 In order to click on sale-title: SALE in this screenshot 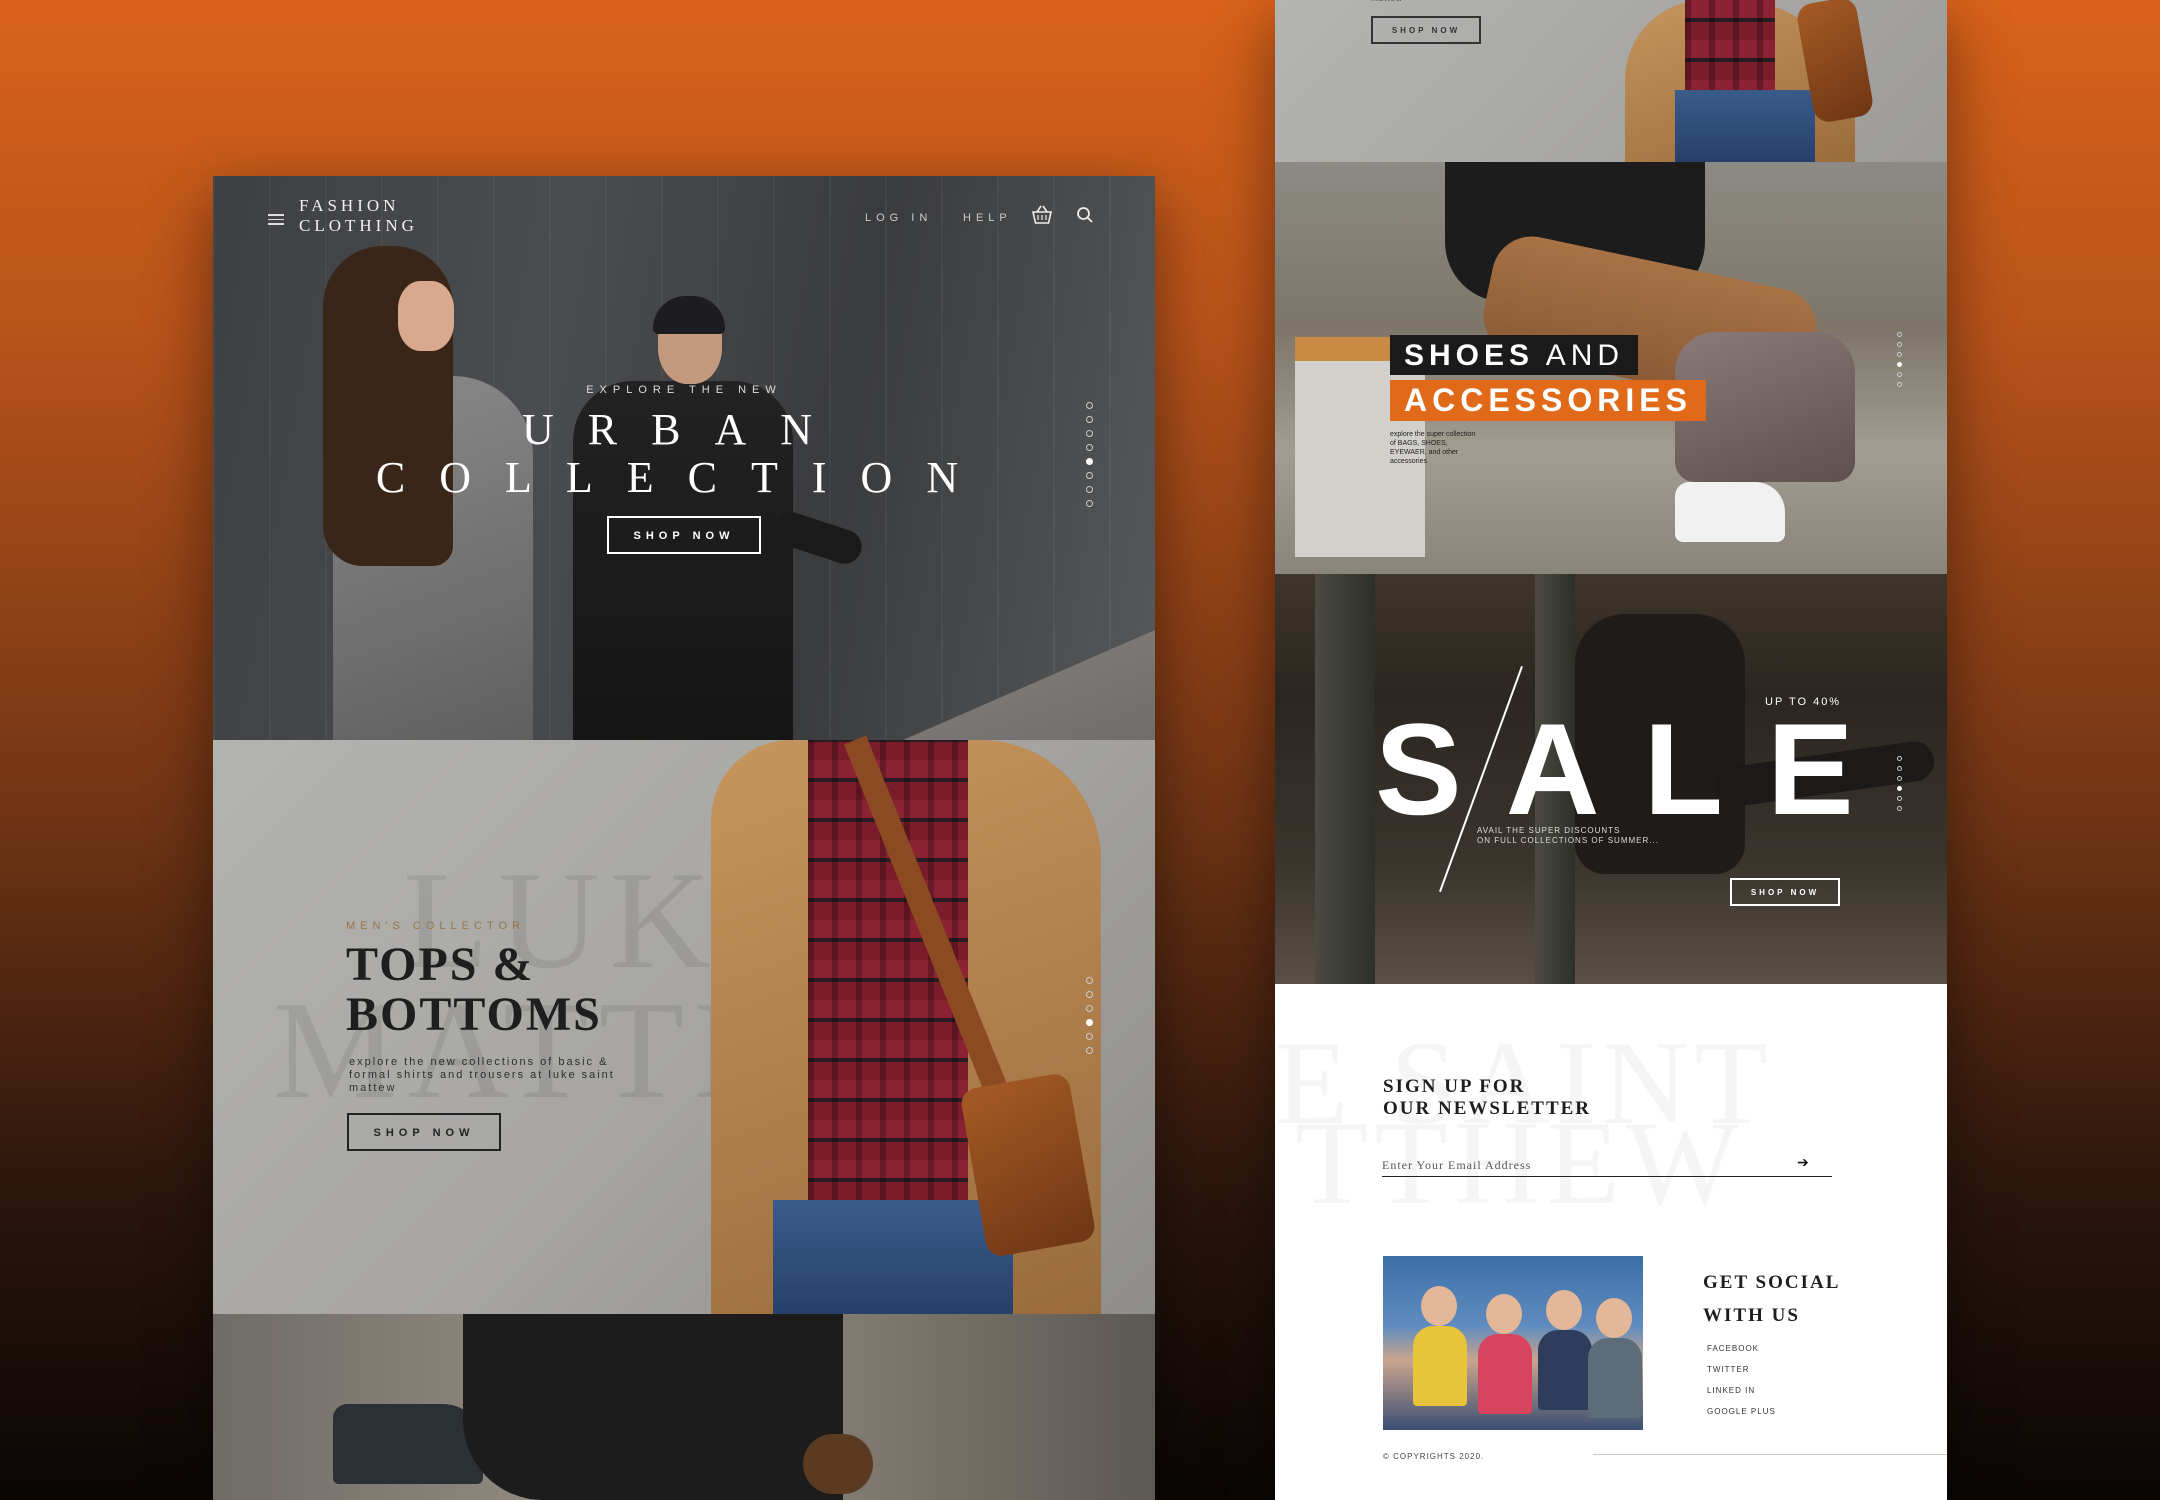, I will do `click(1636, 769)`.